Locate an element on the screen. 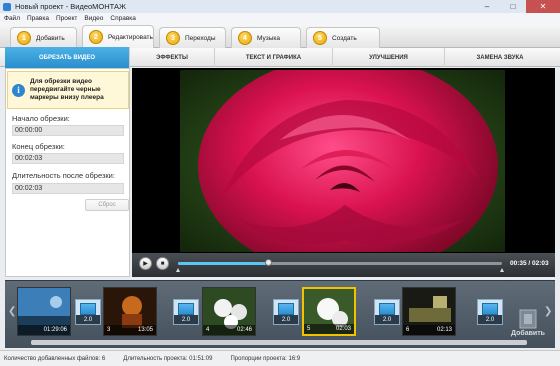  menu-bar: Файл Правка Проект Видео Справка is located at coordinates (280, 18).